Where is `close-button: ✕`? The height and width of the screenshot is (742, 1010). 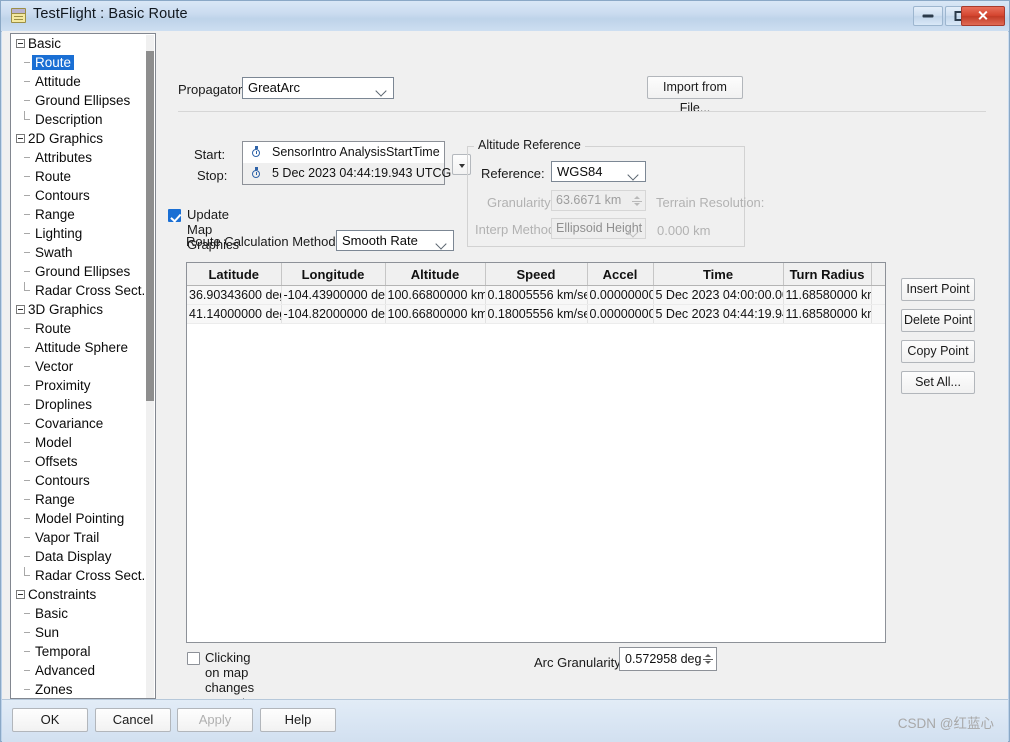 close-button: ✕ is located at coordinates (983, 16).